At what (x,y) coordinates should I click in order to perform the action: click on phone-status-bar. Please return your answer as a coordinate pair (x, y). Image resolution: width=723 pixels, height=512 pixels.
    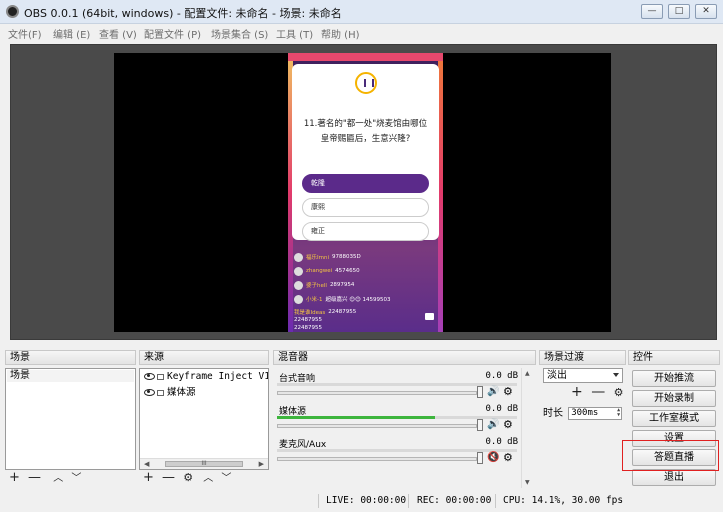
    Looking at the image, I should click on (365, 57).